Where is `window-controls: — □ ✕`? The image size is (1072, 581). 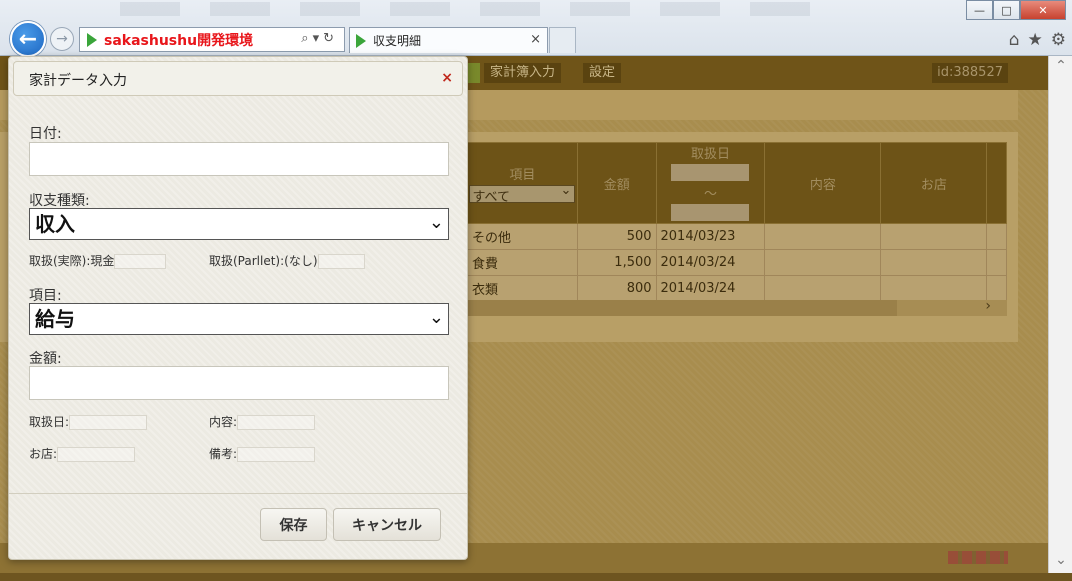
window-controls: — □ ✕ is located at coordinates (1016, 10).